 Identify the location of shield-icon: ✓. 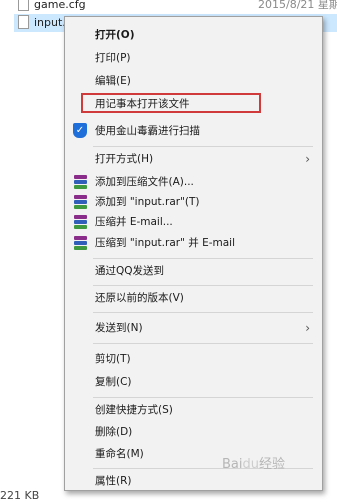
(80, 130).